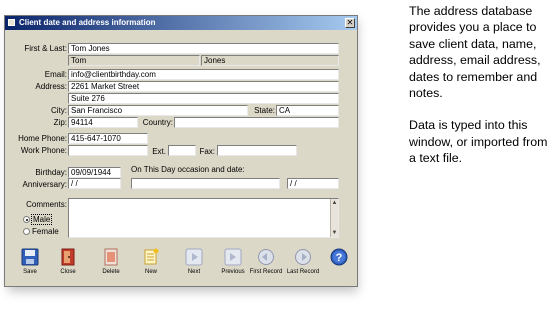  I want to click on zip-field: 94114, so click(103, 122).